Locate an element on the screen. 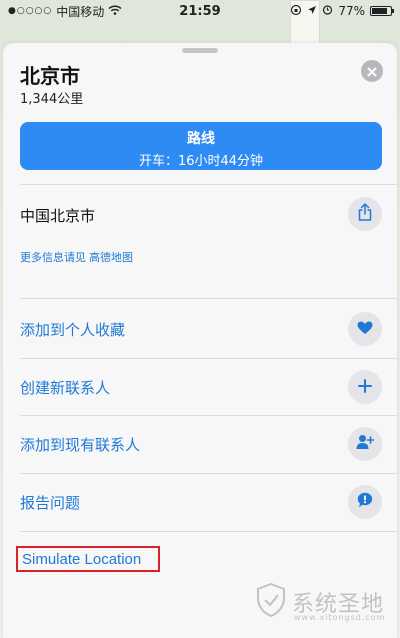 The width and height of the screenshot is (400, 638). exclamation-bubble-icon is located at coordinates (365, 502).